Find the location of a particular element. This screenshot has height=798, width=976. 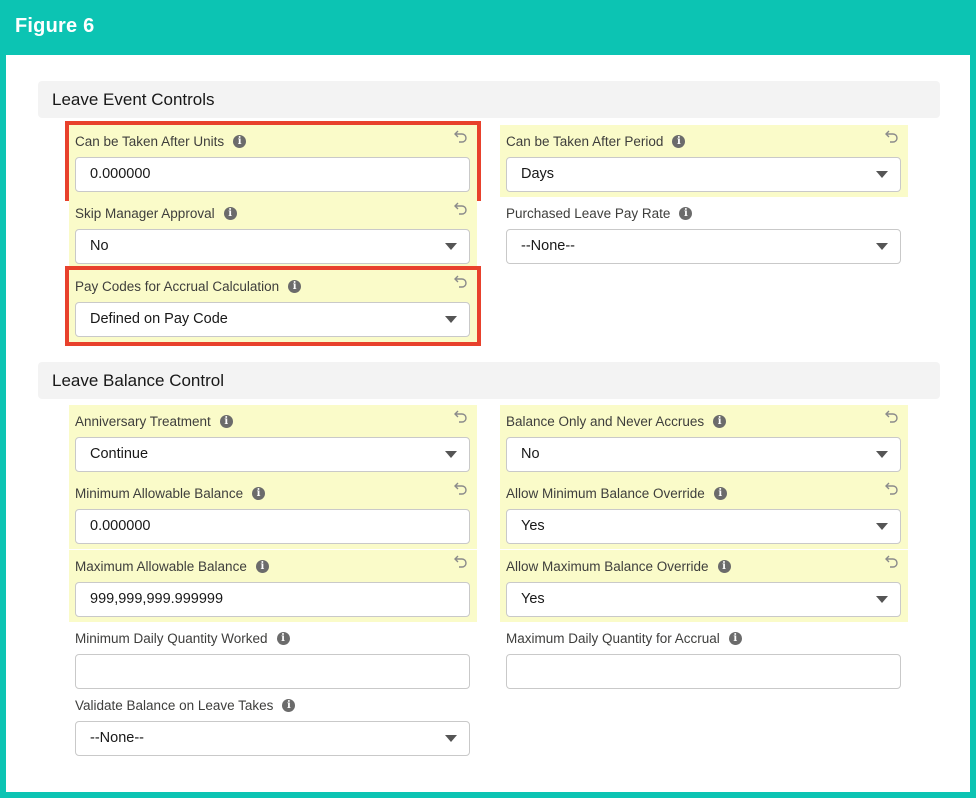

field-label: Can be Taken After Period i is located at coordinates (596, 141).